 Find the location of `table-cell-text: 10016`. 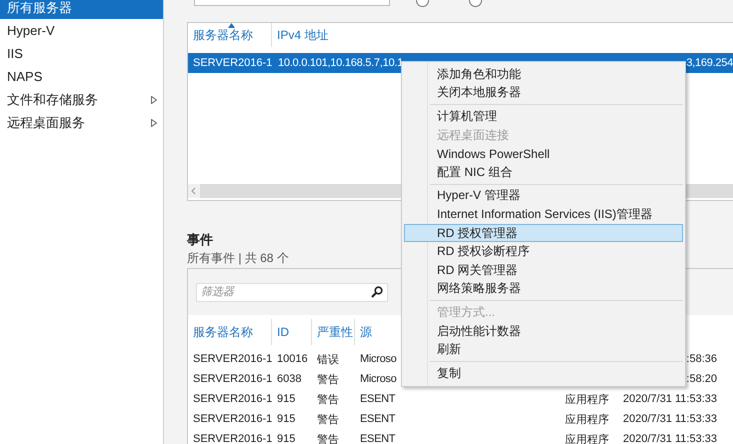

table-cell-text: 10016 is located at coordinates (292, 359).